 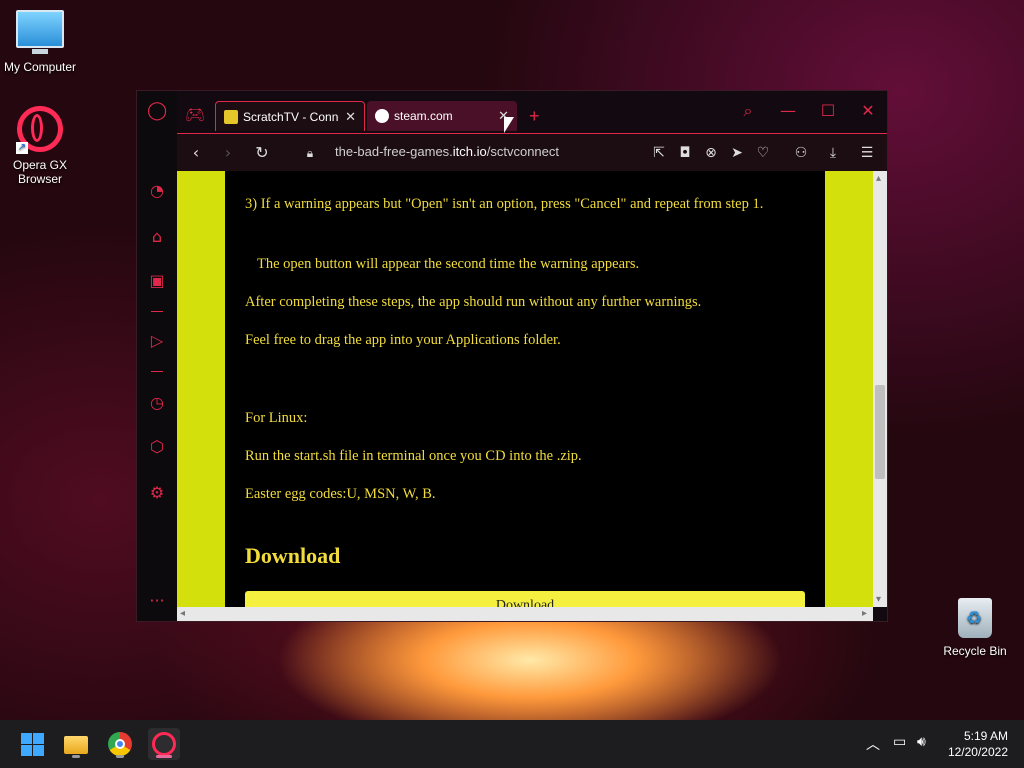 What do you see at coordinates (340, 494) in the screenshot?
I see `paragraph-easter-egg: Easter egg codes:U, MSN, W, B.` at bounding box center [340, 494].